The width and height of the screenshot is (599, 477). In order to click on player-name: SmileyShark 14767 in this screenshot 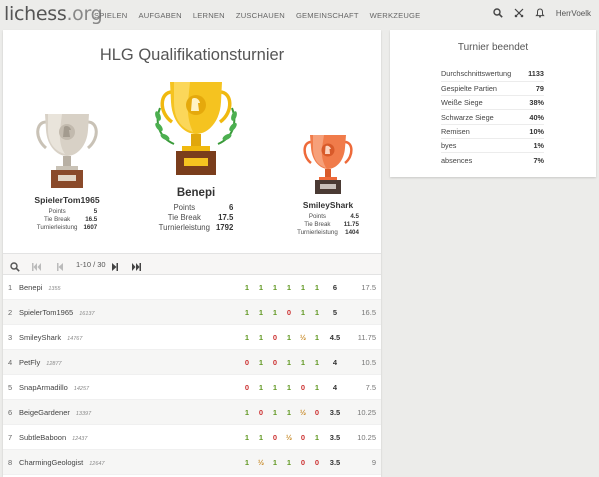, I will do `click(50, 337)`.